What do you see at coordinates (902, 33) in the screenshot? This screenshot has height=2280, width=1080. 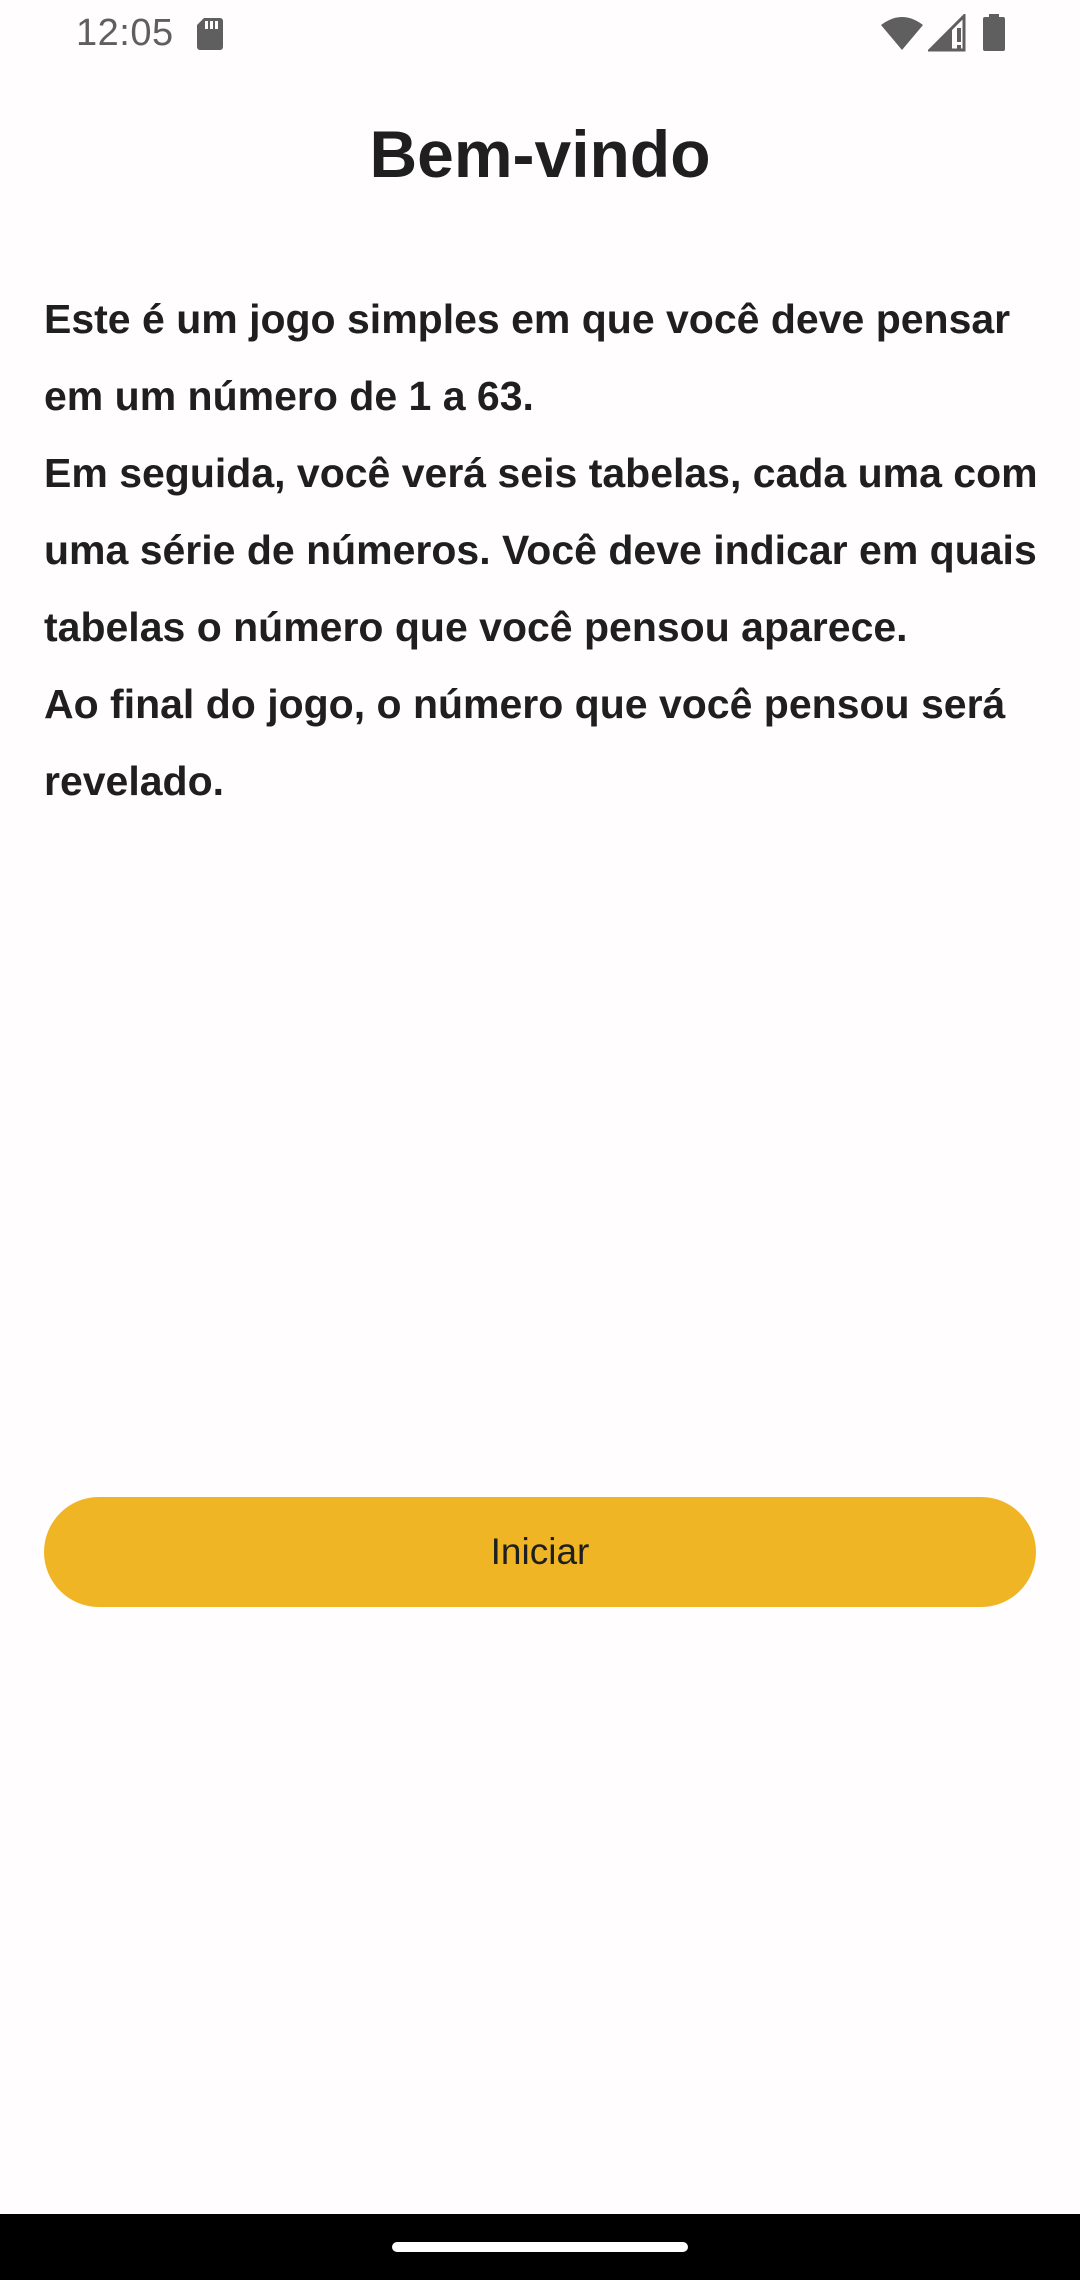 I see `wifi-icon` at bounding box center [902, 33].